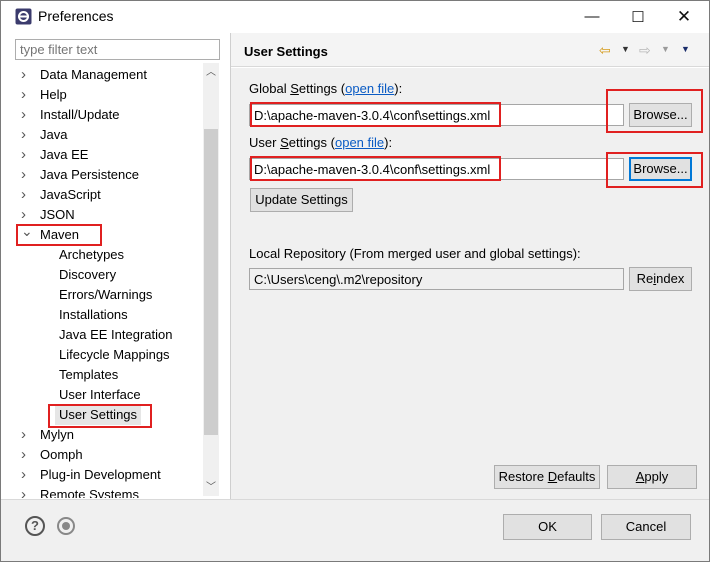 Image resolution: width=710 pixels, height=562 pixels. Describe the element at coordinates (110, 95) in the screenshot. I see `tree-item: › Help` at that location.